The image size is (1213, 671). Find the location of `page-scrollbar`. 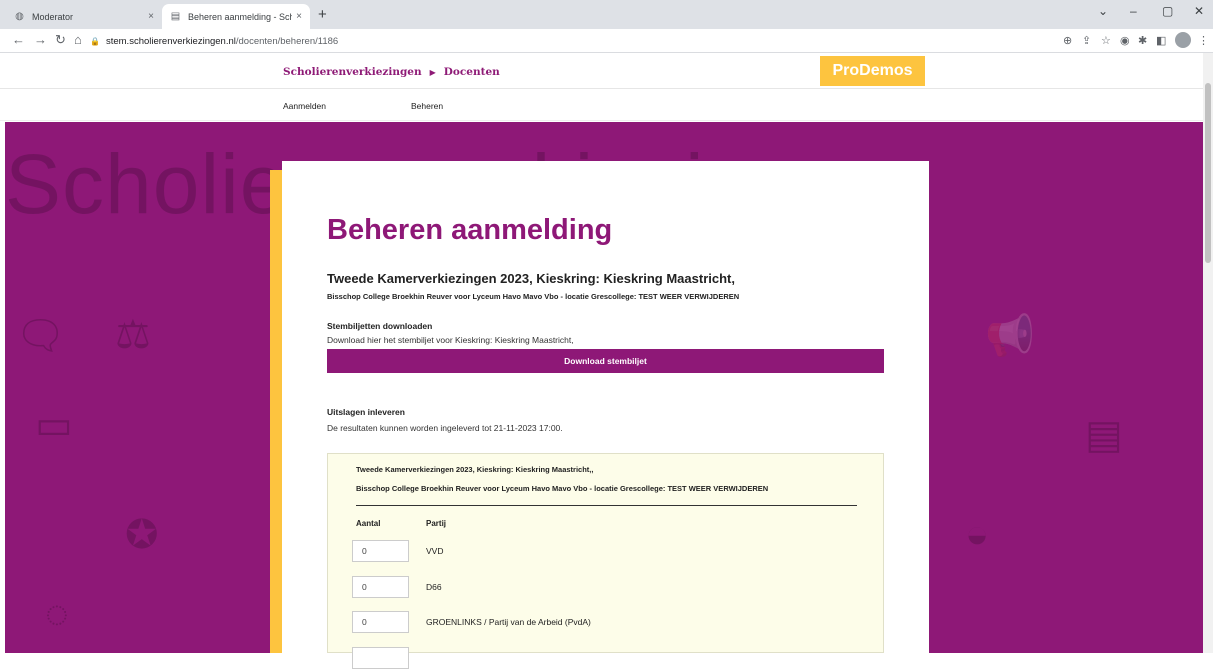

page-scrollbar is located at coordinates (1208, 353).